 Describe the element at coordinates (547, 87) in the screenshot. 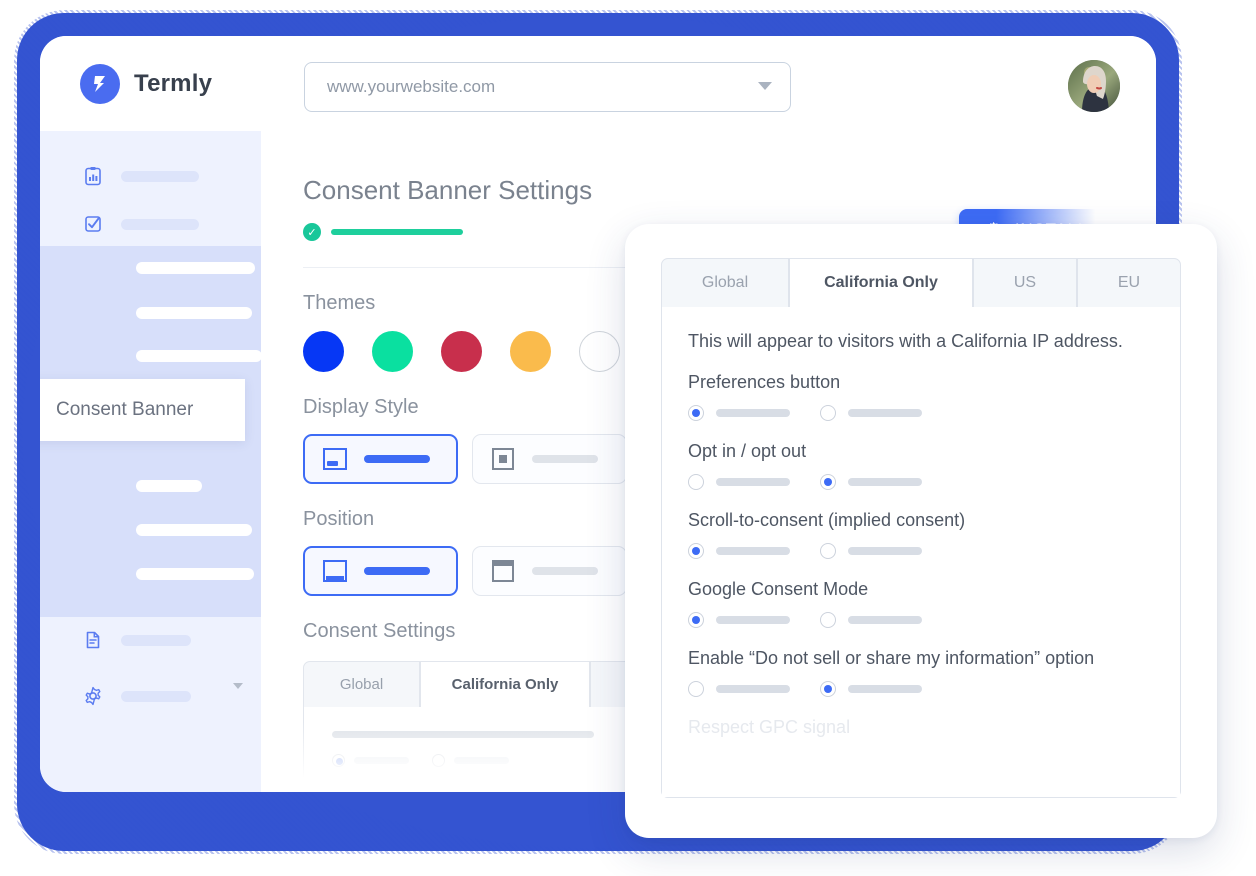

I see `website-select: www.yourwebsite.com` at that location.